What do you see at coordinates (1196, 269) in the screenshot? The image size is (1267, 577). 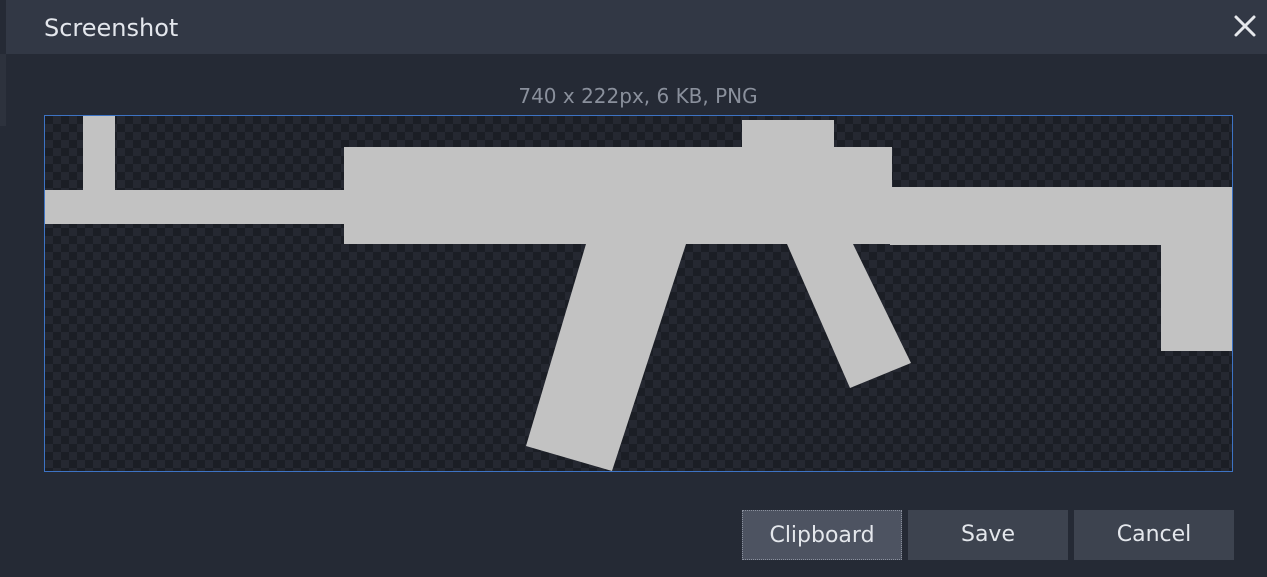 I see `stock-butt` at bounding box center [1196, 269].